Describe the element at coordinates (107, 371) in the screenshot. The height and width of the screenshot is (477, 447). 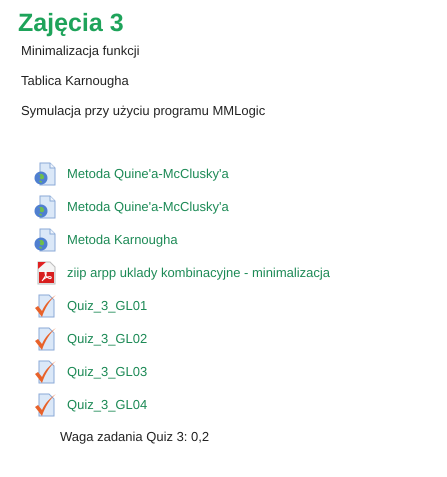
I see `activity-link: Quiz_3_GL03` at that location.